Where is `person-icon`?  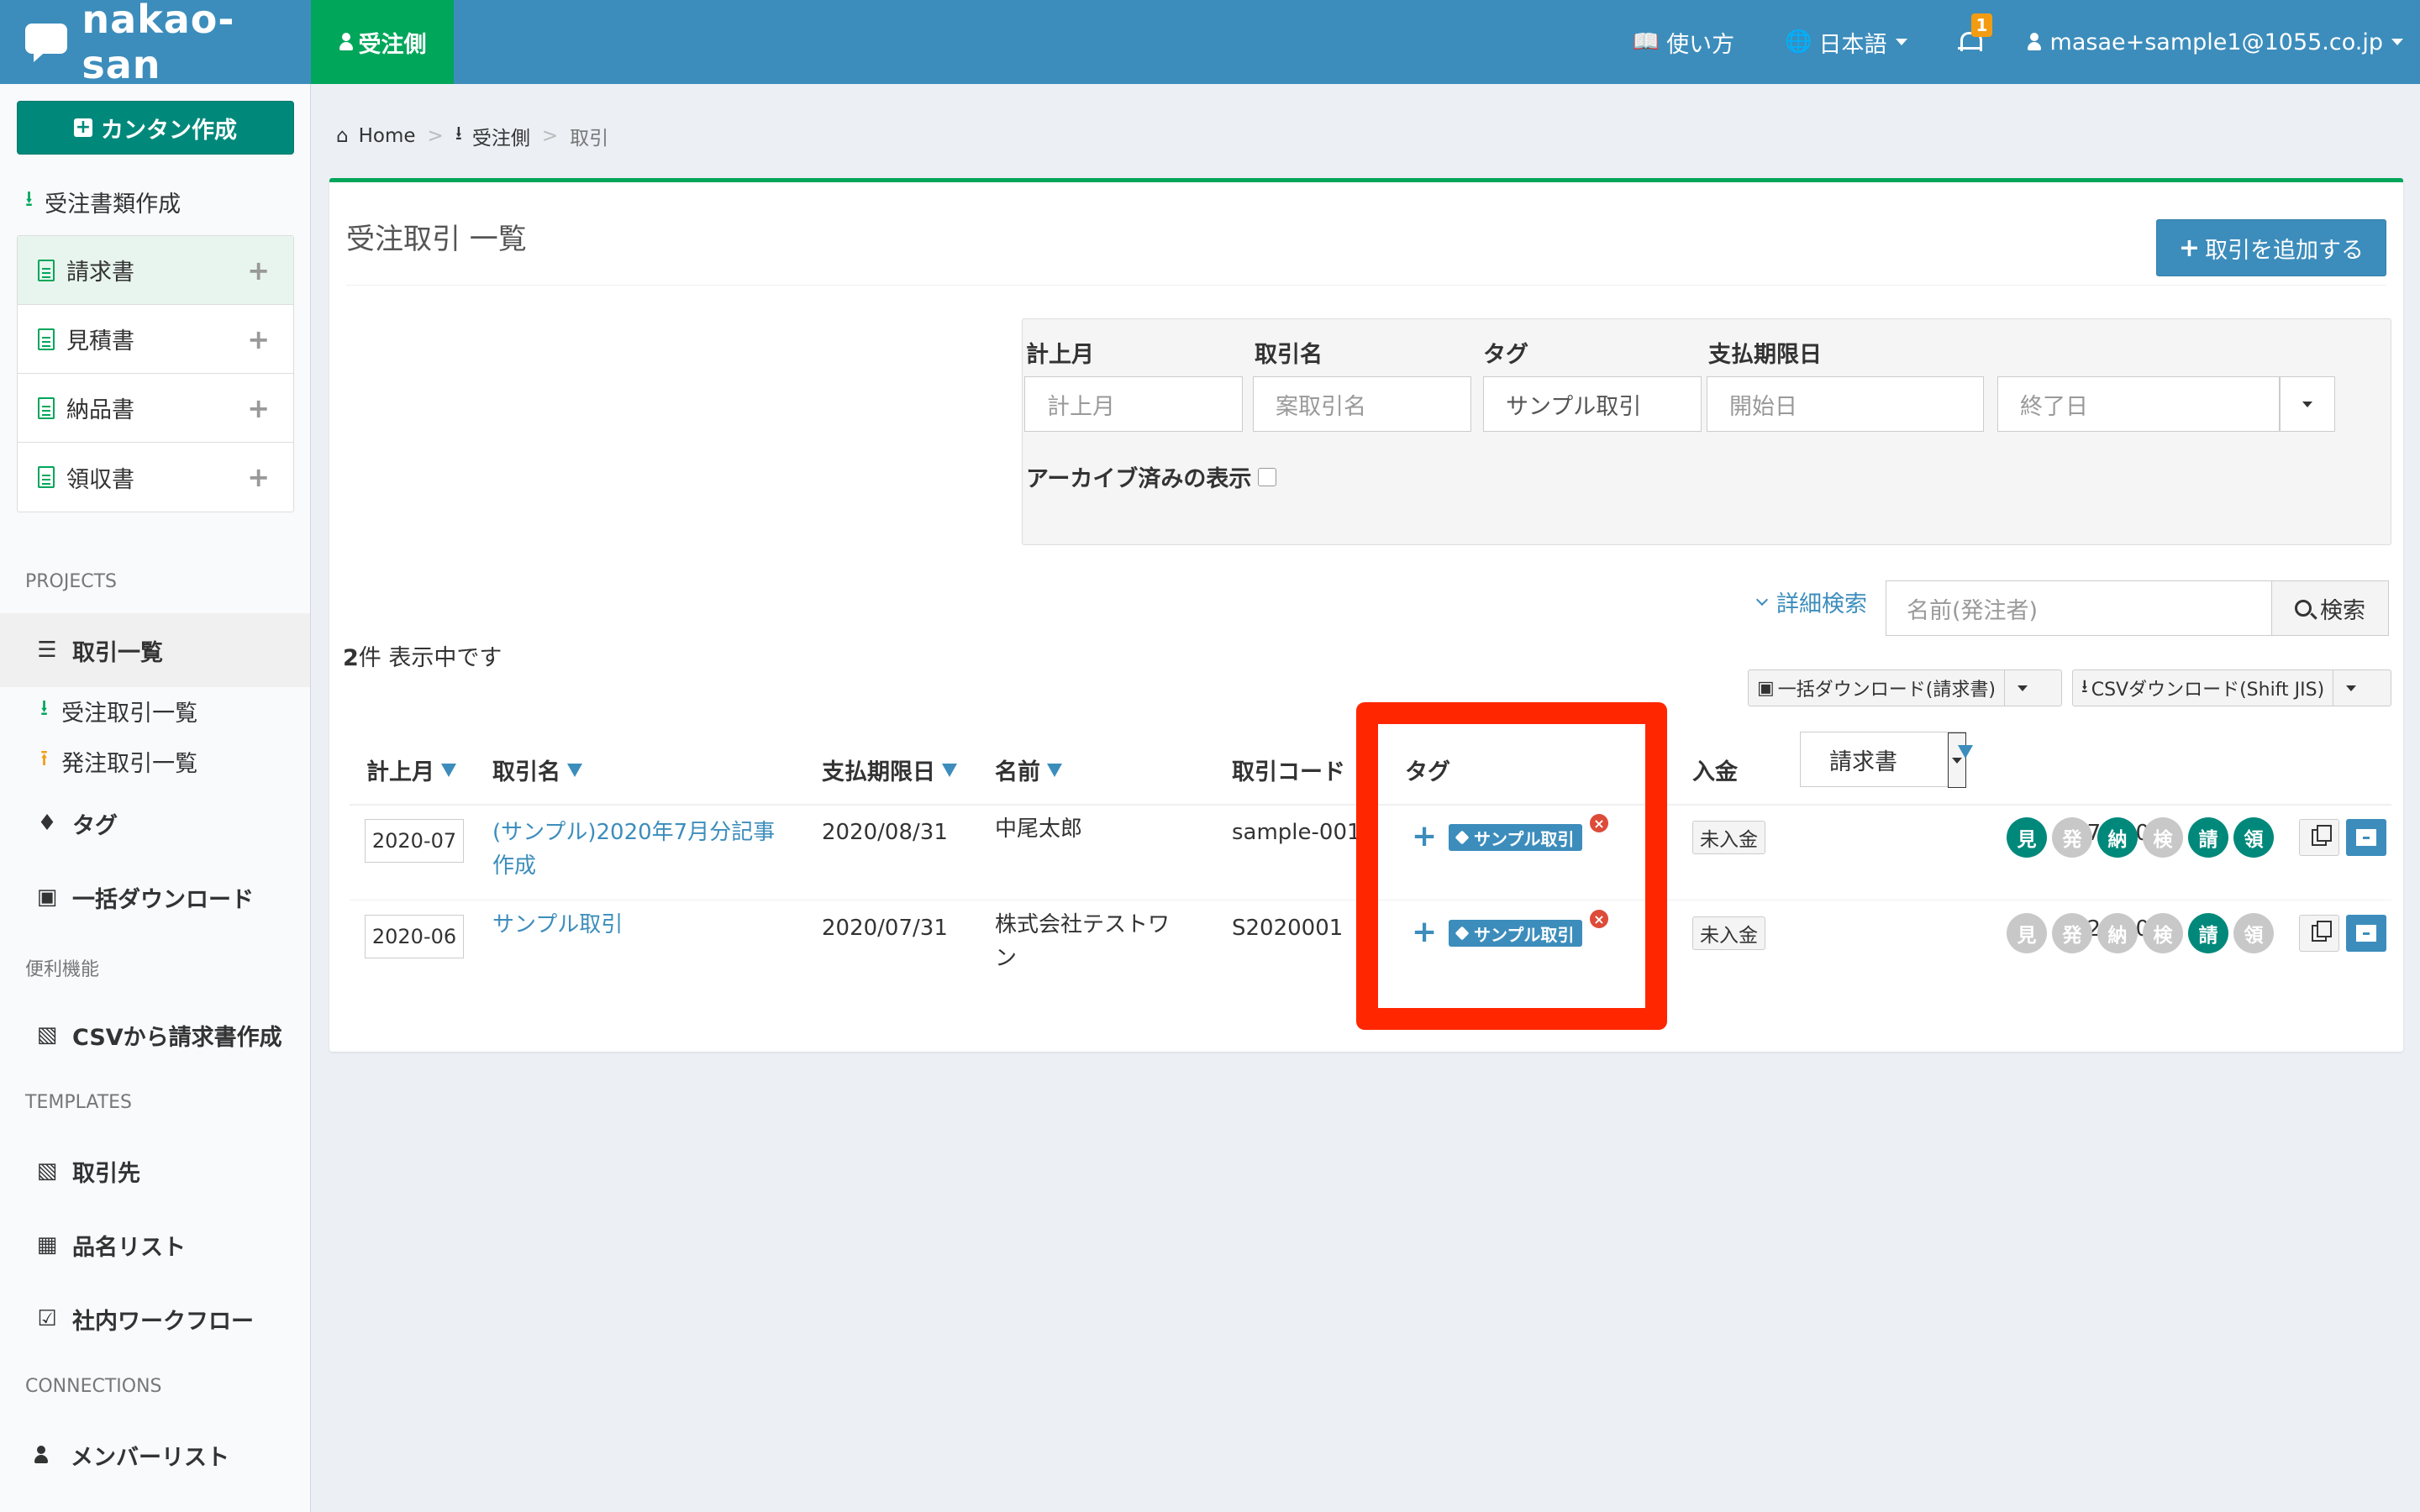
person-icon is located at coordinates (2035, 42).